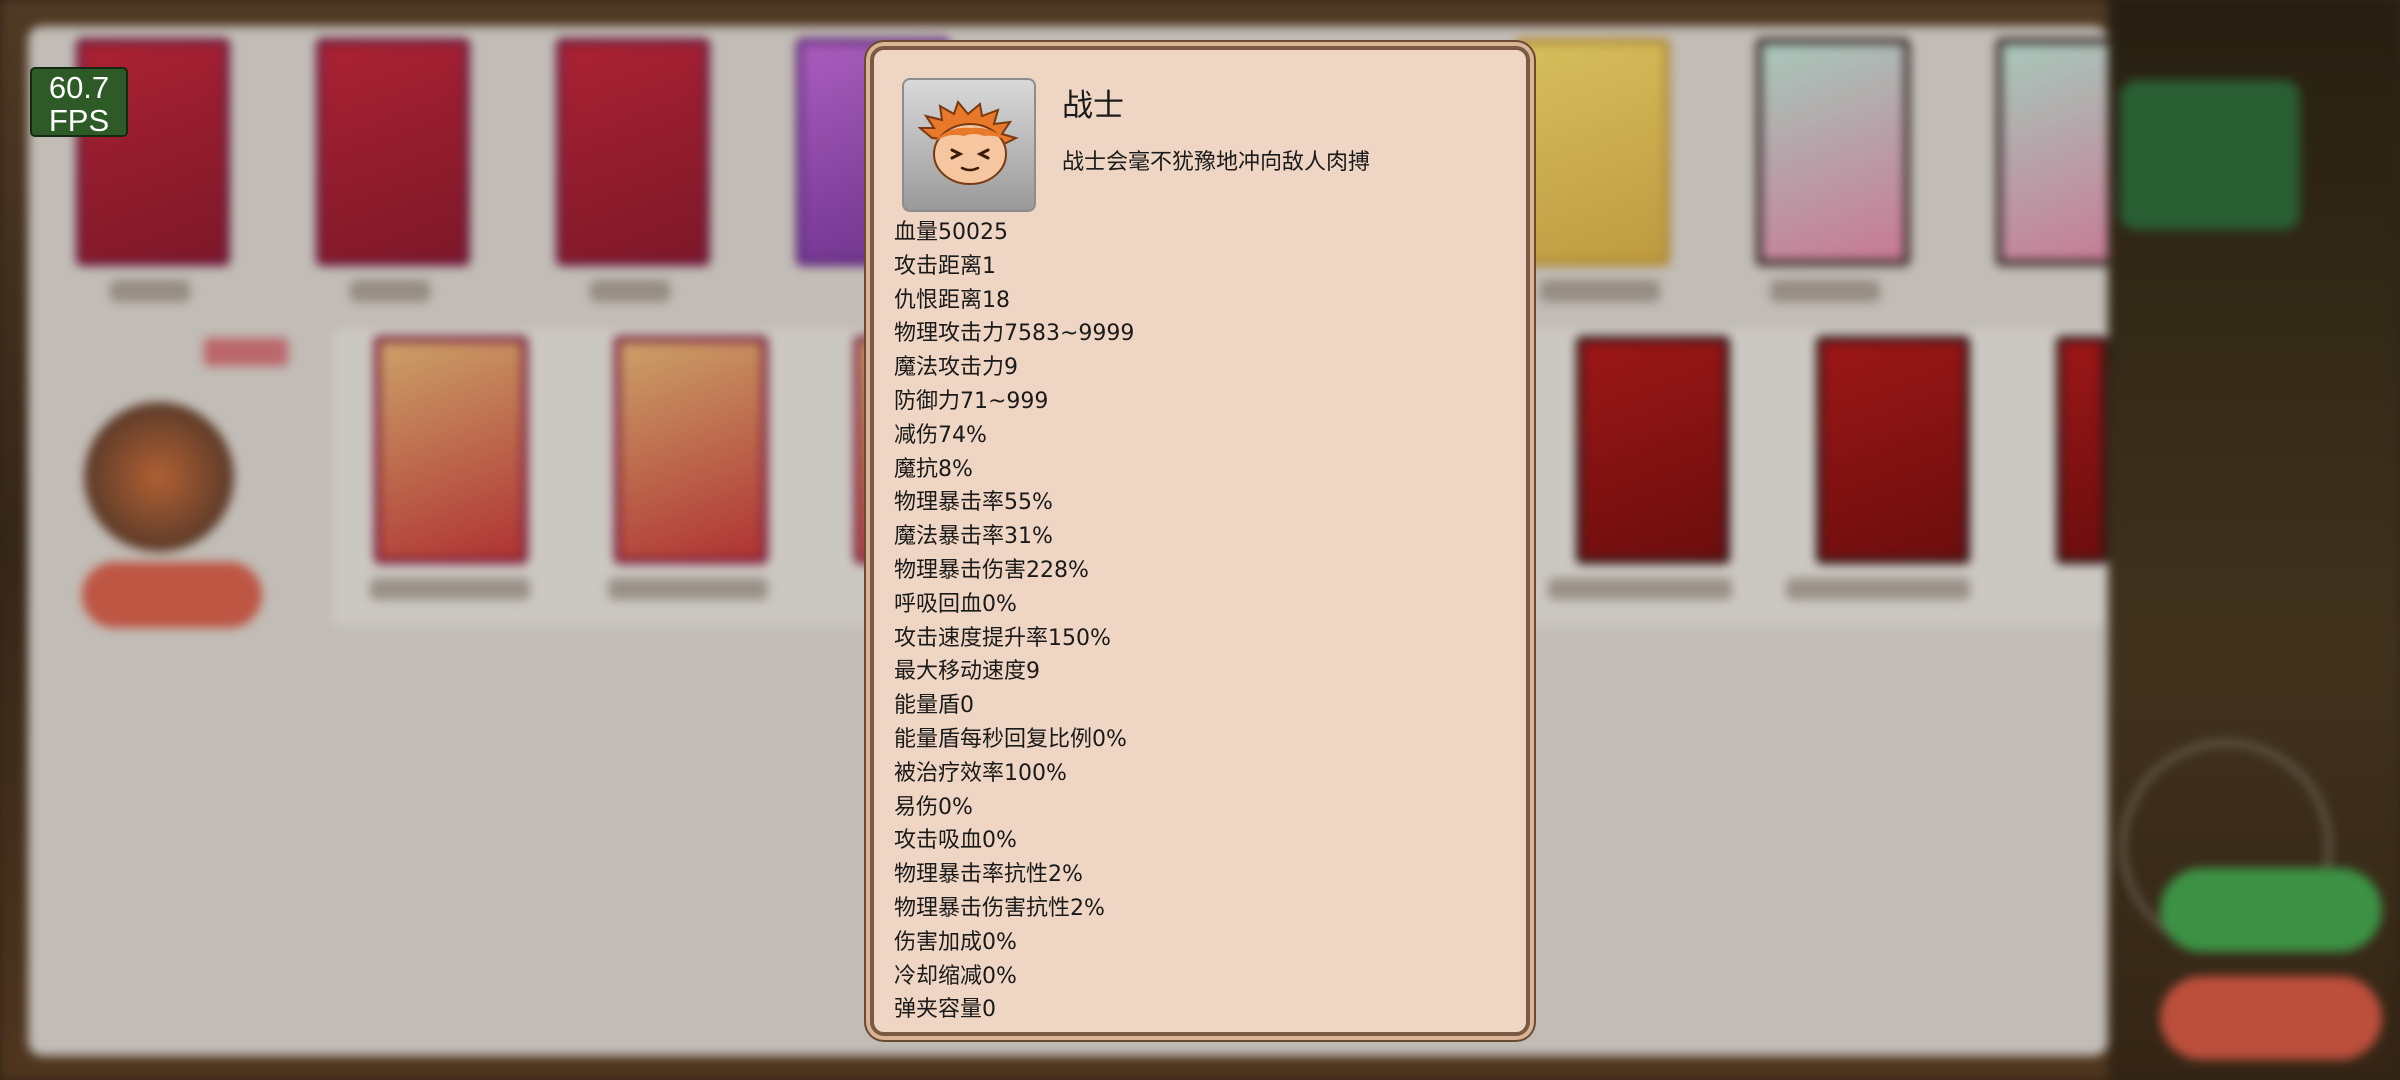 The width and height of the screenshot is (2400, 1080). Describe the element at coordinates (988, 875) in the screenshot. I see `stat-item: 物理暴击率抗性2%` at that location.